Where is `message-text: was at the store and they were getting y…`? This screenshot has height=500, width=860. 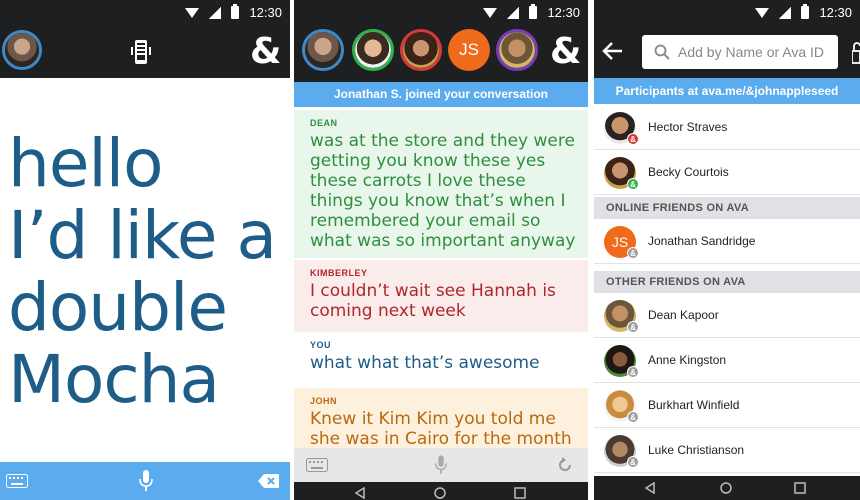
message-text: was at the store and they were getting y… is located at coordinates (443, 191).